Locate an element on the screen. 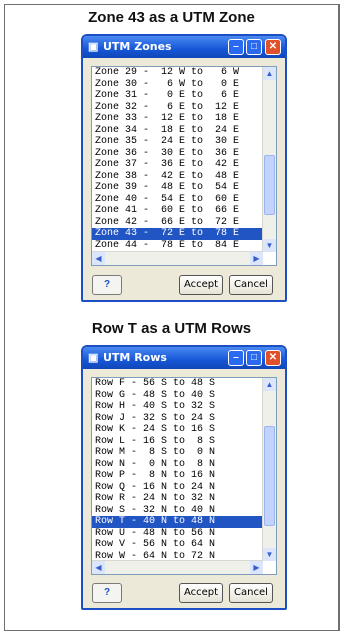  list-item: Zone 37 - 36 E to 42 E is located at coordinates (177, 165).